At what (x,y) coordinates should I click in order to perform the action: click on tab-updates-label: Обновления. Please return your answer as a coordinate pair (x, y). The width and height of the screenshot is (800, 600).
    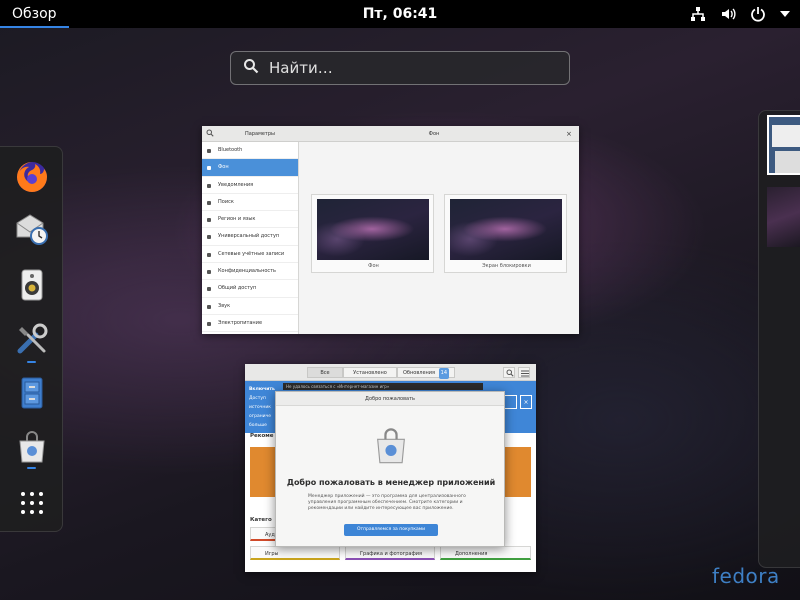
    Looking at the image, I should click on (419, 373).